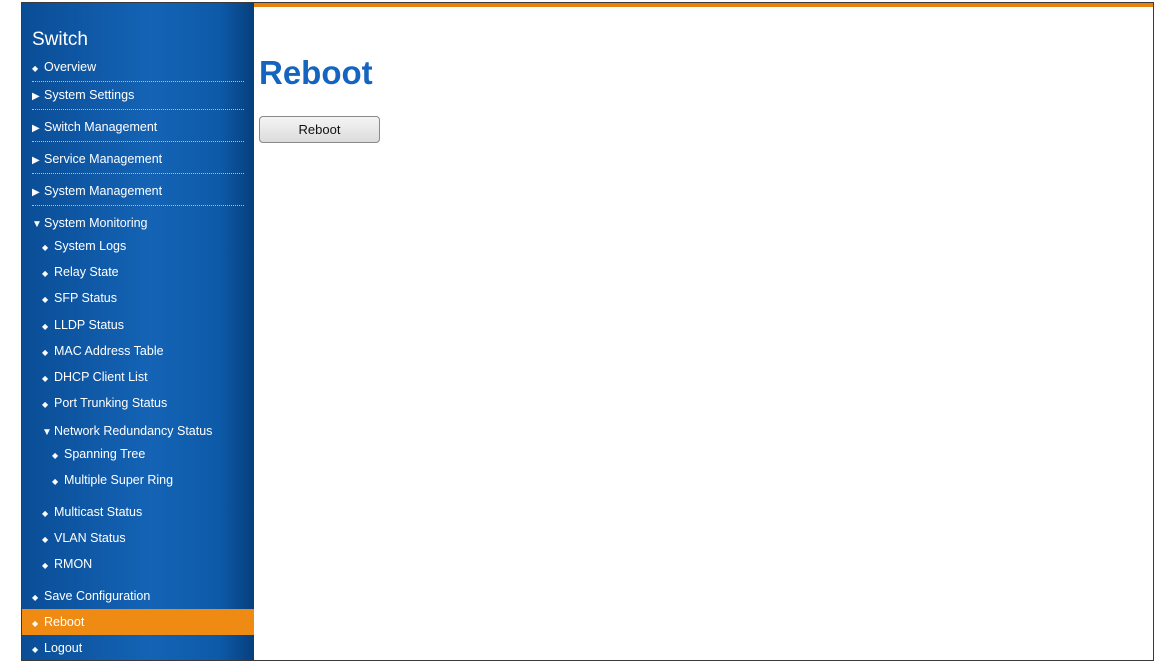  Describe the element at coordinates (90, 246) in the screenshot. I see `sidebar-item-label: System Logs` at that location.